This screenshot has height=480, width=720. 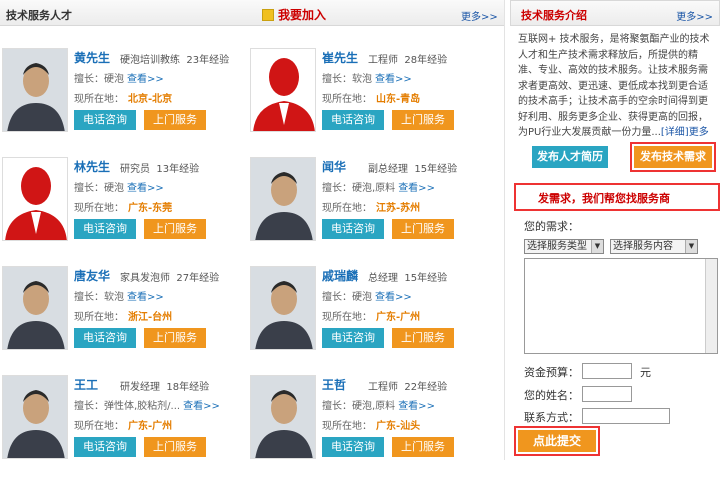 I want to click on talent-years: 27年经验, so click(x=198, y=278).